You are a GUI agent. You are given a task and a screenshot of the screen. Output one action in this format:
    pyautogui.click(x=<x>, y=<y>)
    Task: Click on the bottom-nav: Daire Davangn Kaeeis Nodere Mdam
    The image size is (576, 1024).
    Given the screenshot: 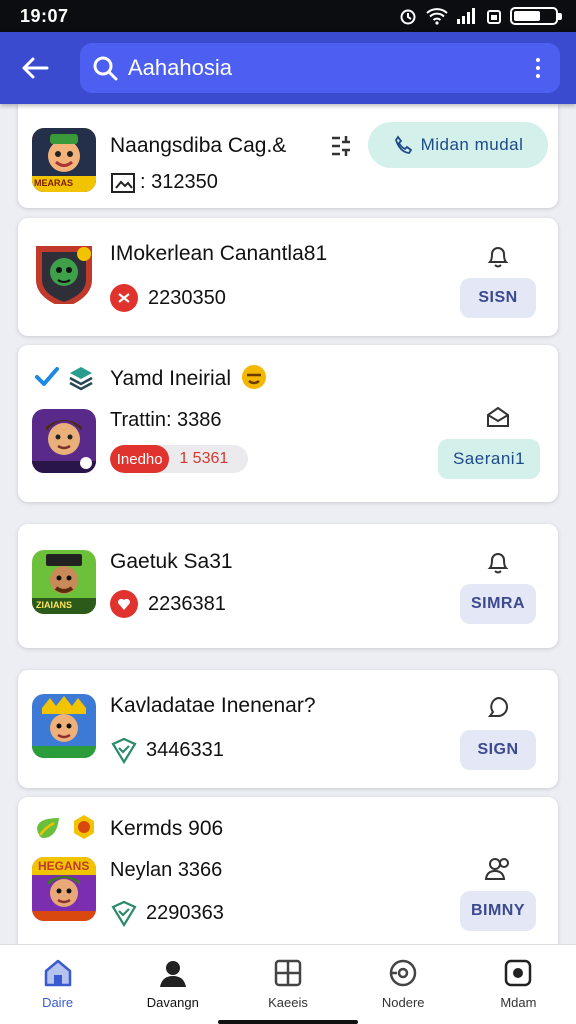 What is the action you would take?
    pyautogui.click(x=288, y=984)
    